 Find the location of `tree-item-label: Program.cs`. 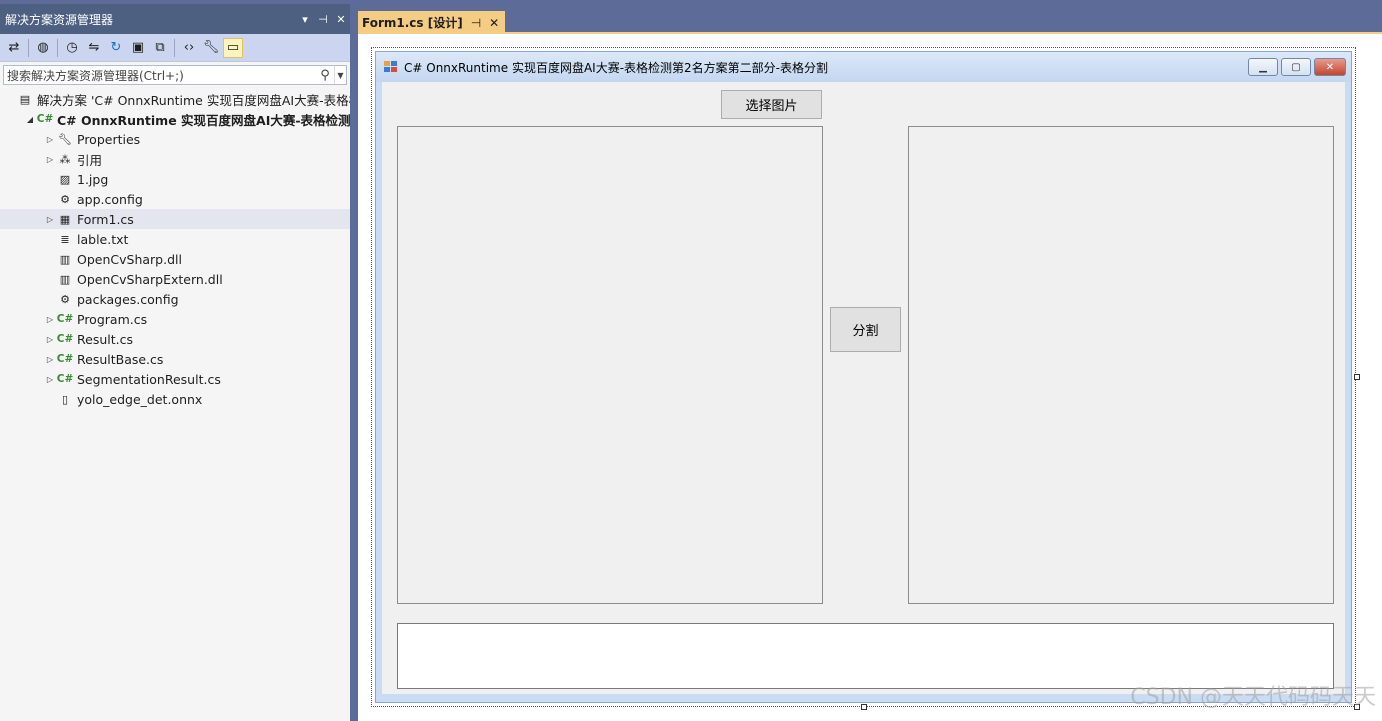

tree-item-label: Program.cs is located at coordinates (112, 319).